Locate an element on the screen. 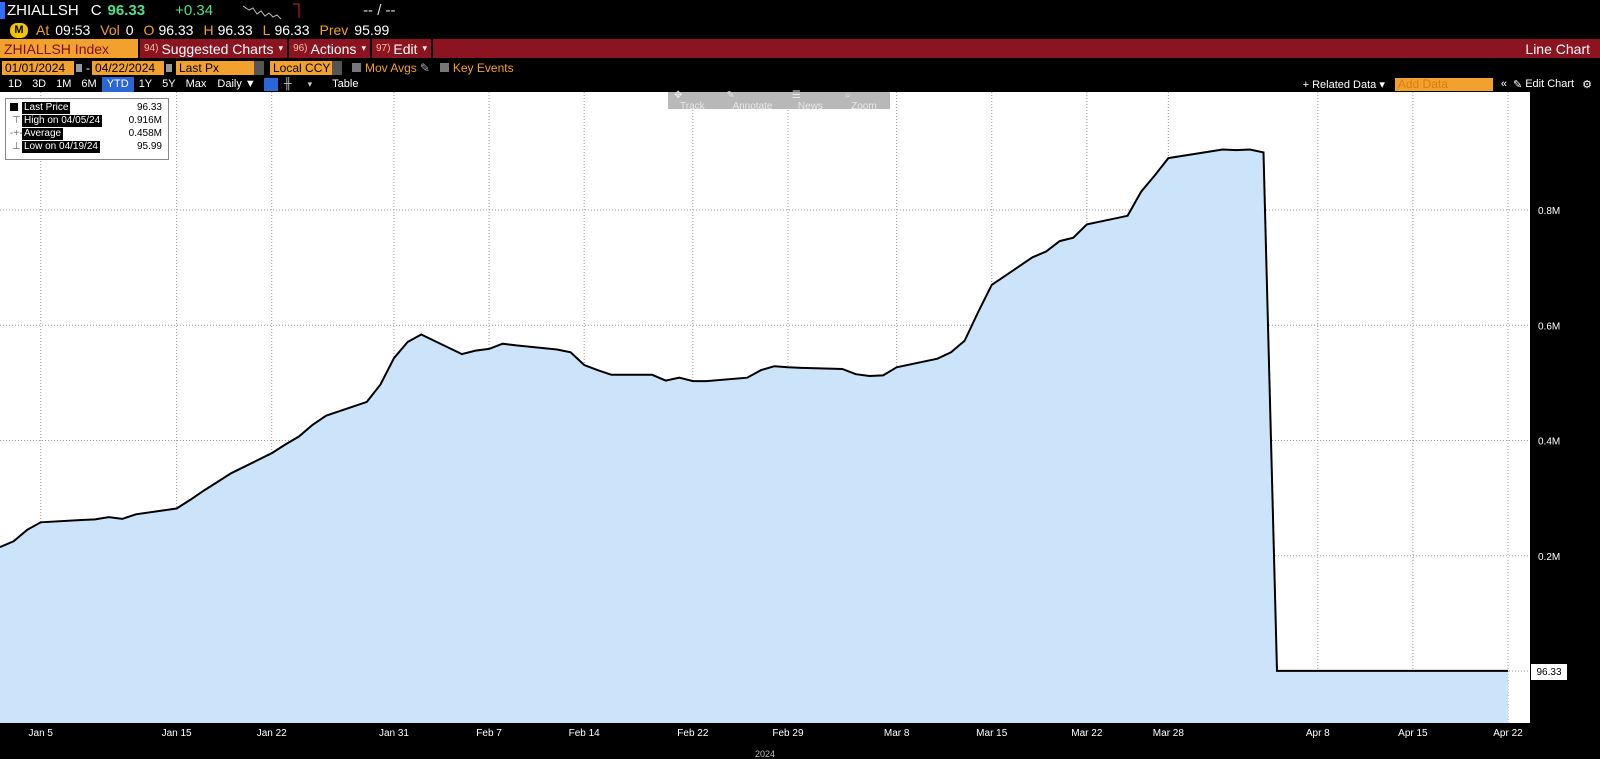 This screenshot has width=1600, height=759. range-6m-button: 6M is located at coordinates (88, 84).